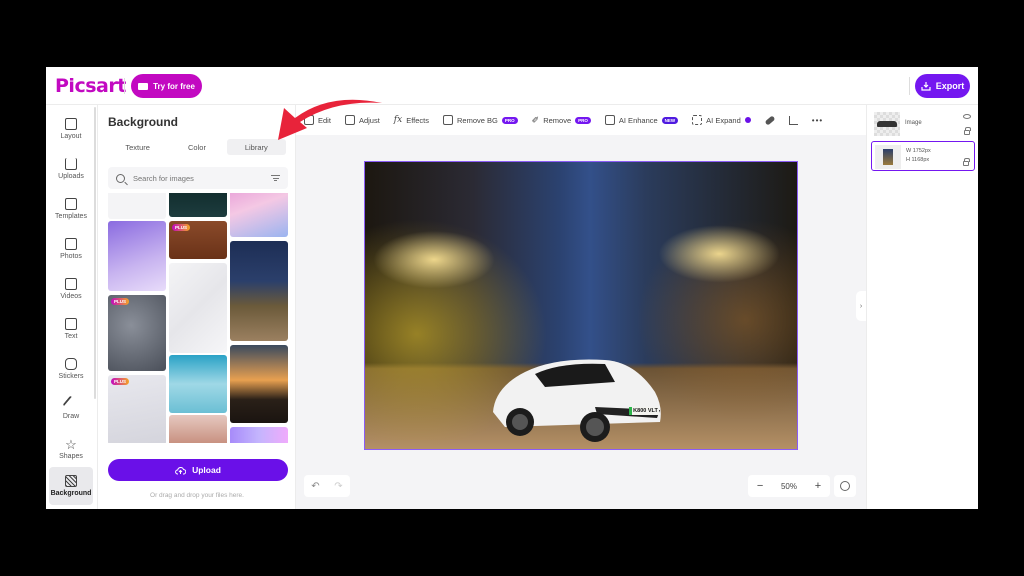  What do you see at coordinates (918, 160) in the screenshot?
I see `layer-height: H 1168px` at bounding box center [918, 160].